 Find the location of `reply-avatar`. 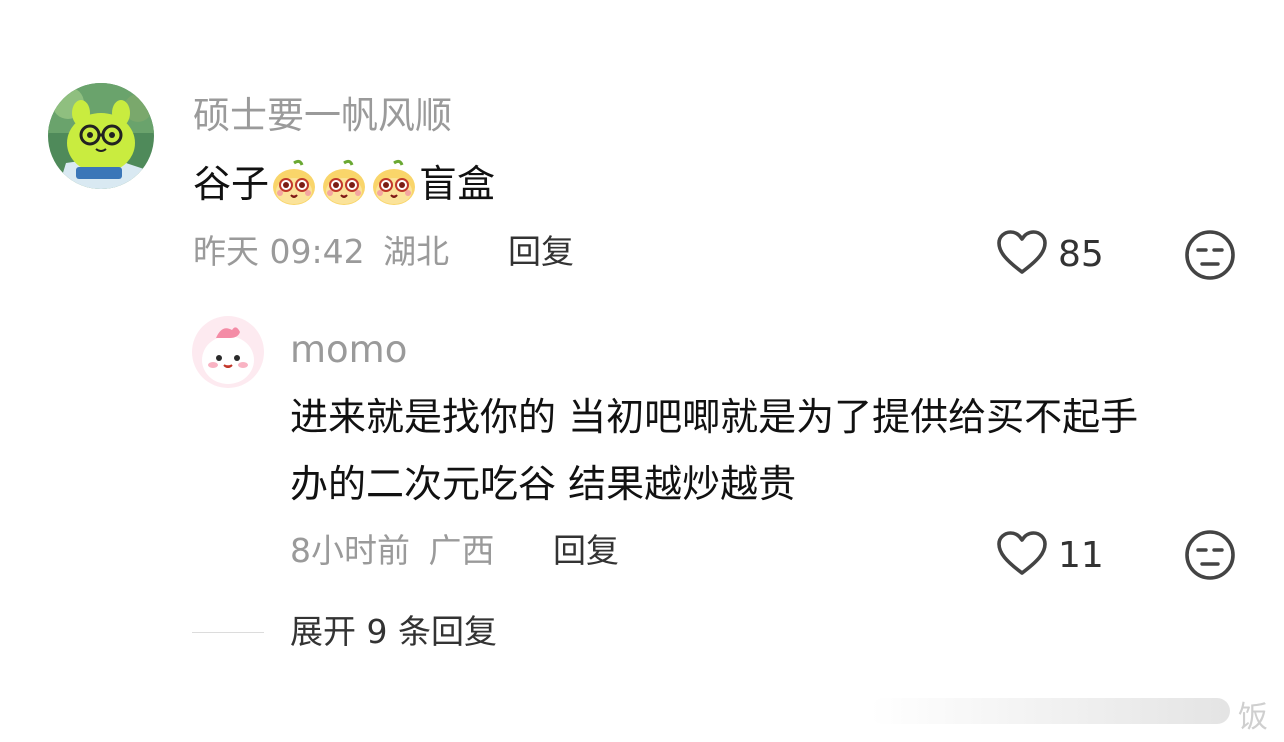

reply-avatar is located at coordinates (228, 352).